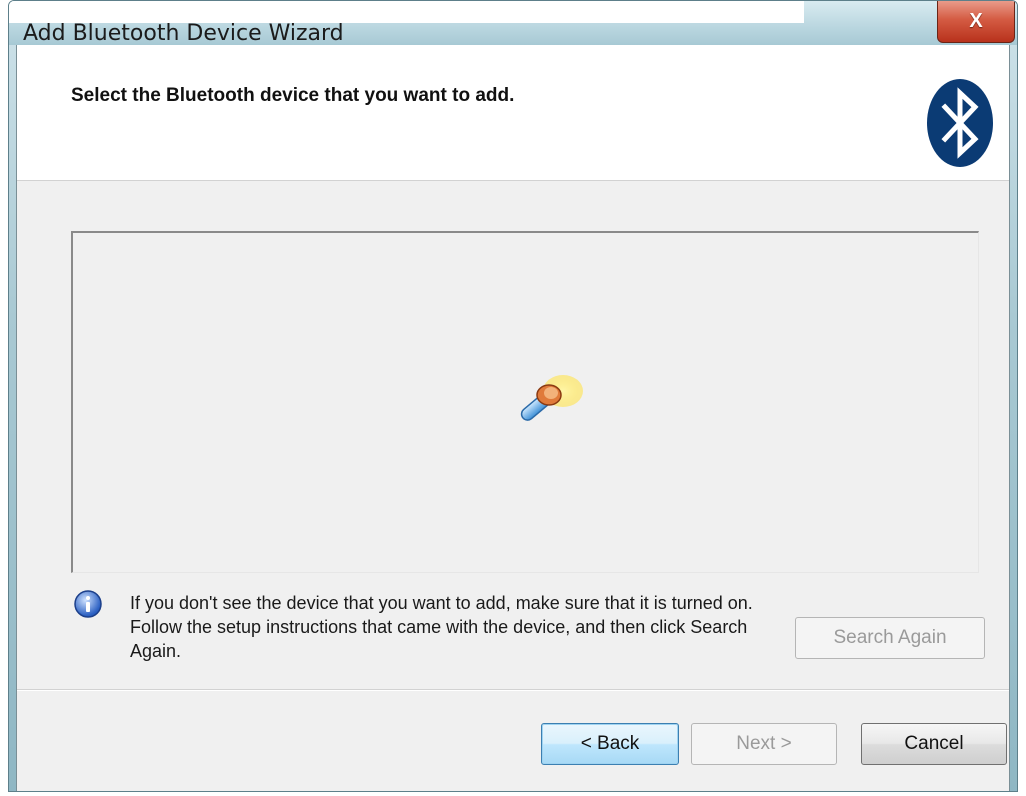 This screenshot has height=796, width=1026. I want to click on close-button: X, so click(976, 22).